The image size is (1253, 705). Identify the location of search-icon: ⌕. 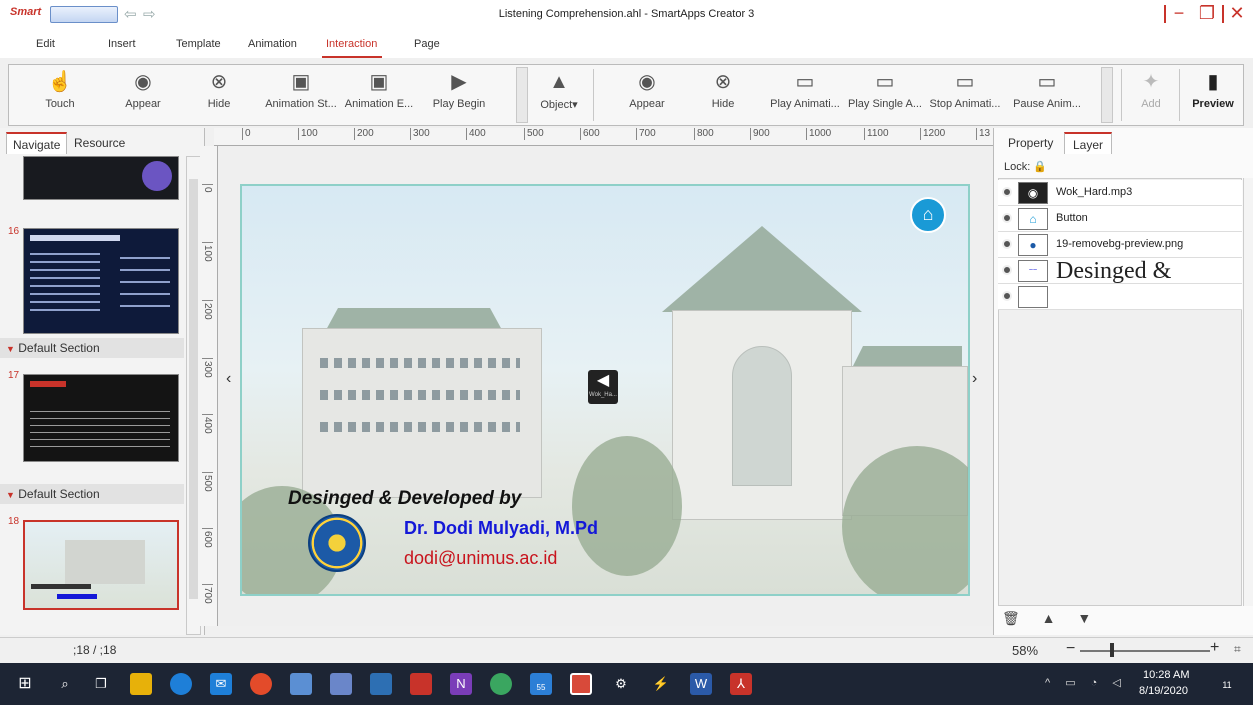
(65, 684).